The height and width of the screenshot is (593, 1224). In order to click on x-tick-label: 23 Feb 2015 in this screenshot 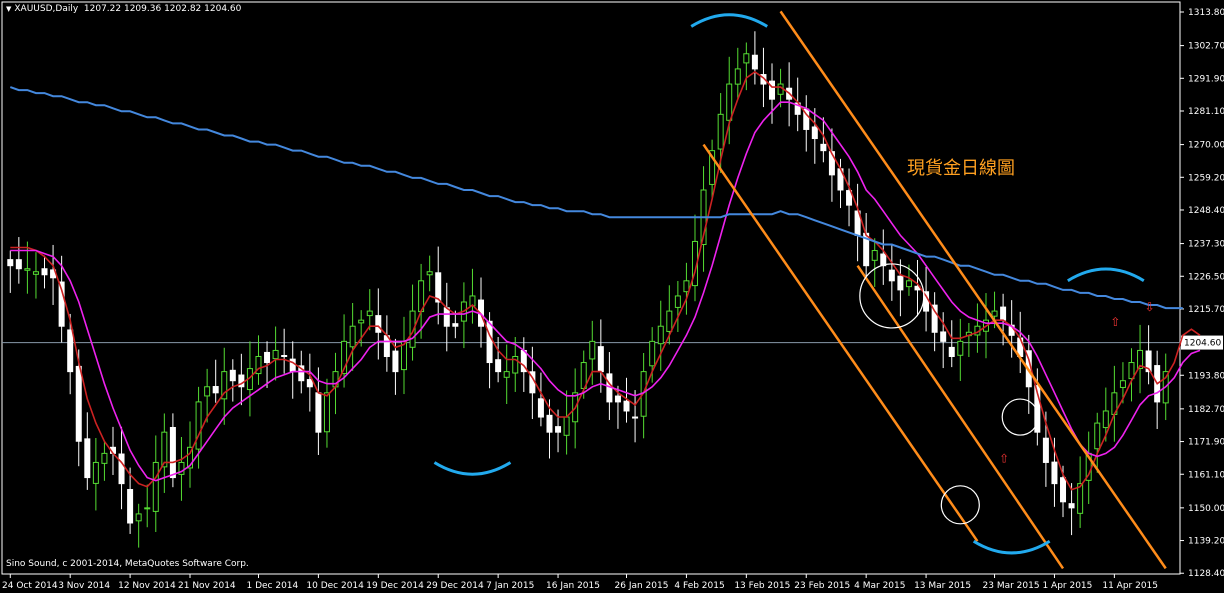, I will do `click(822, 586)`.